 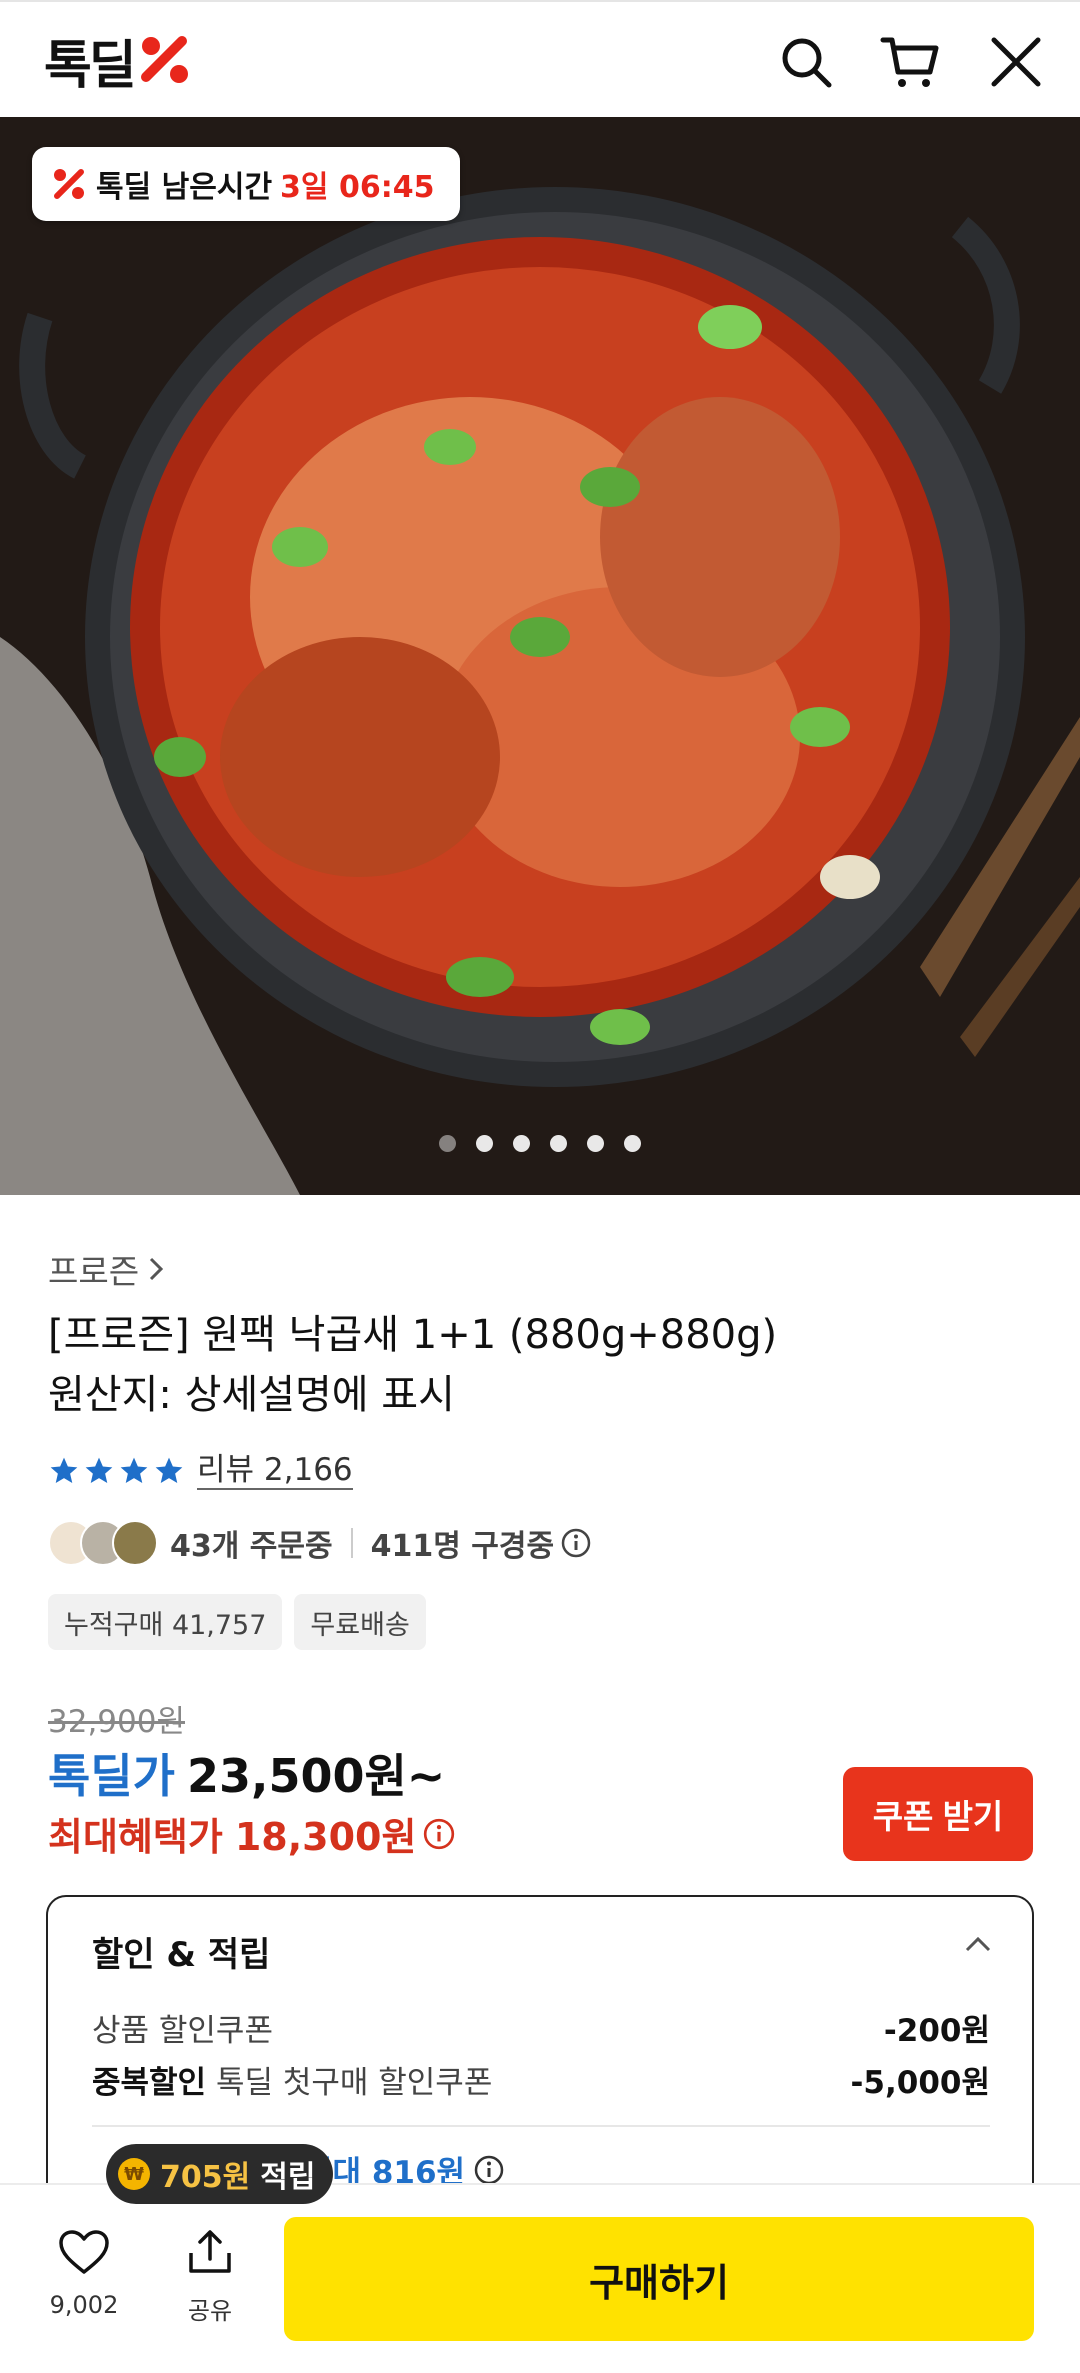 I want to click on points-amount: 705원, so click(x=205, y=2177).